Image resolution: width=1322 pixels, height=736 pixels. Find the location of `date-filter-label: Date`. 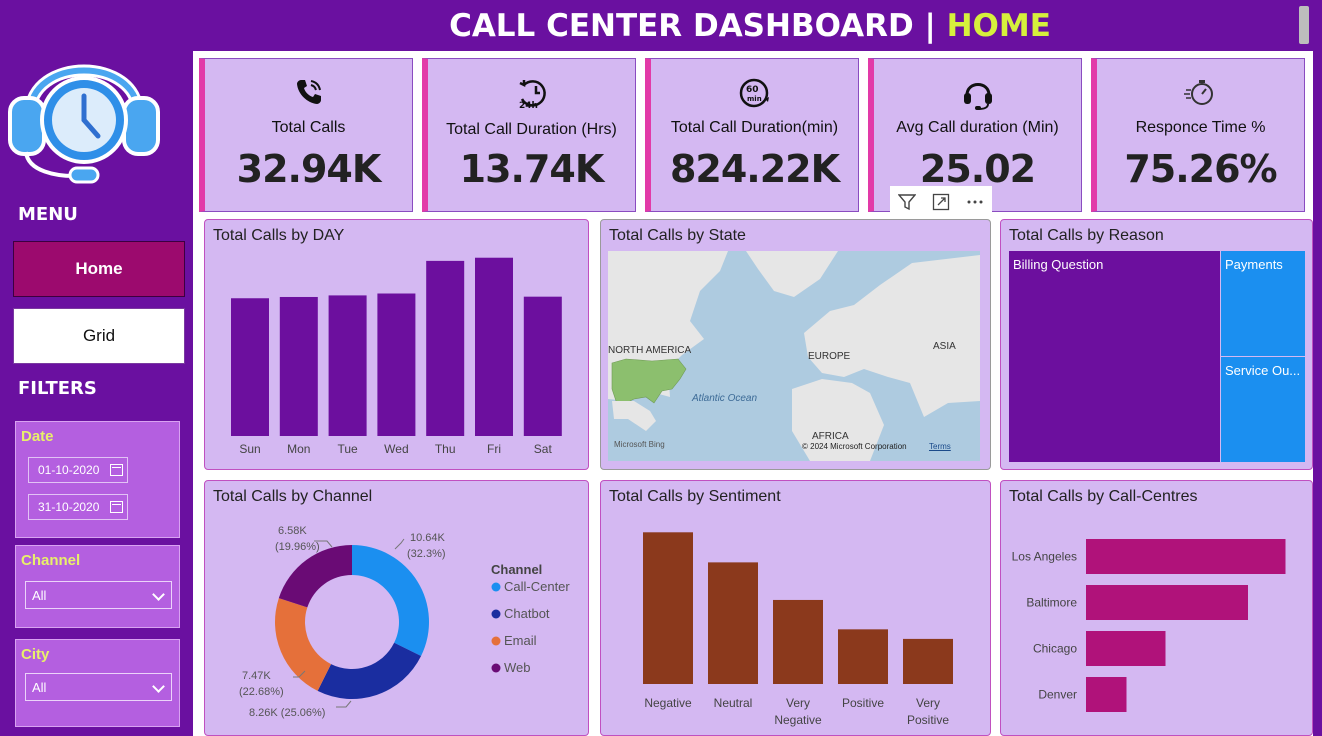

date-filter-label: Date is located at coordinates (37, 436).